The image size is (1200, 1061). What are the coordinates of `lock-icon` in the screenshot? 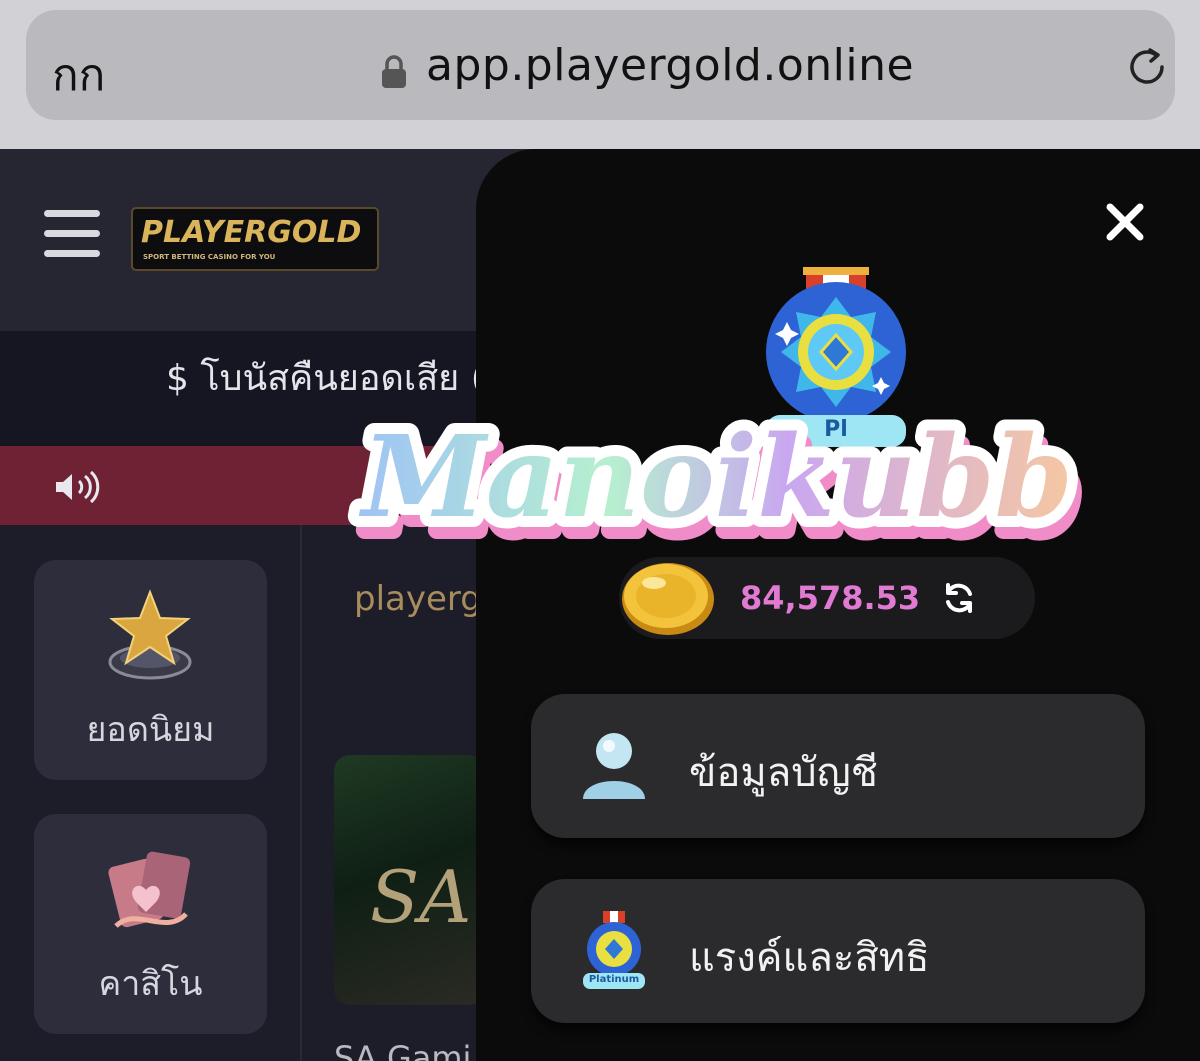 It's located at (394, 74).